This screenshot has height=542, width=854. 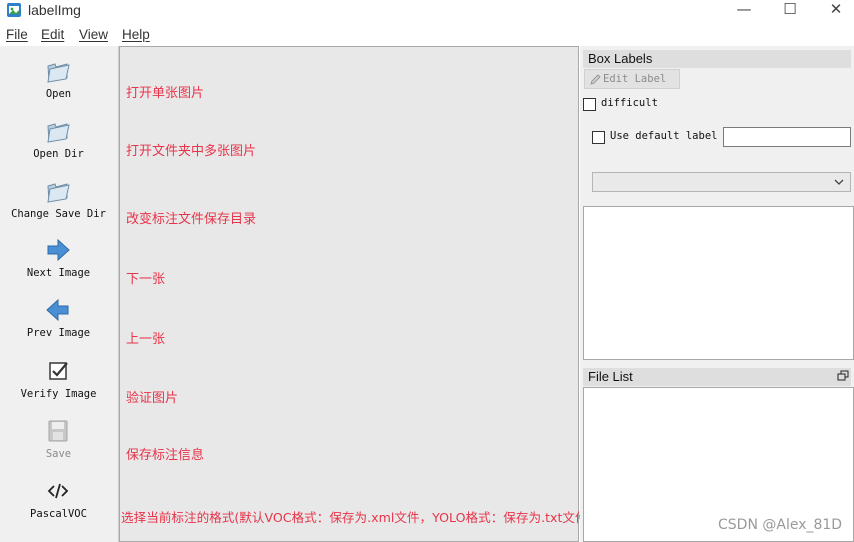 I want to click on prev-image-label: Prev Image, so click(x=58, y=333).